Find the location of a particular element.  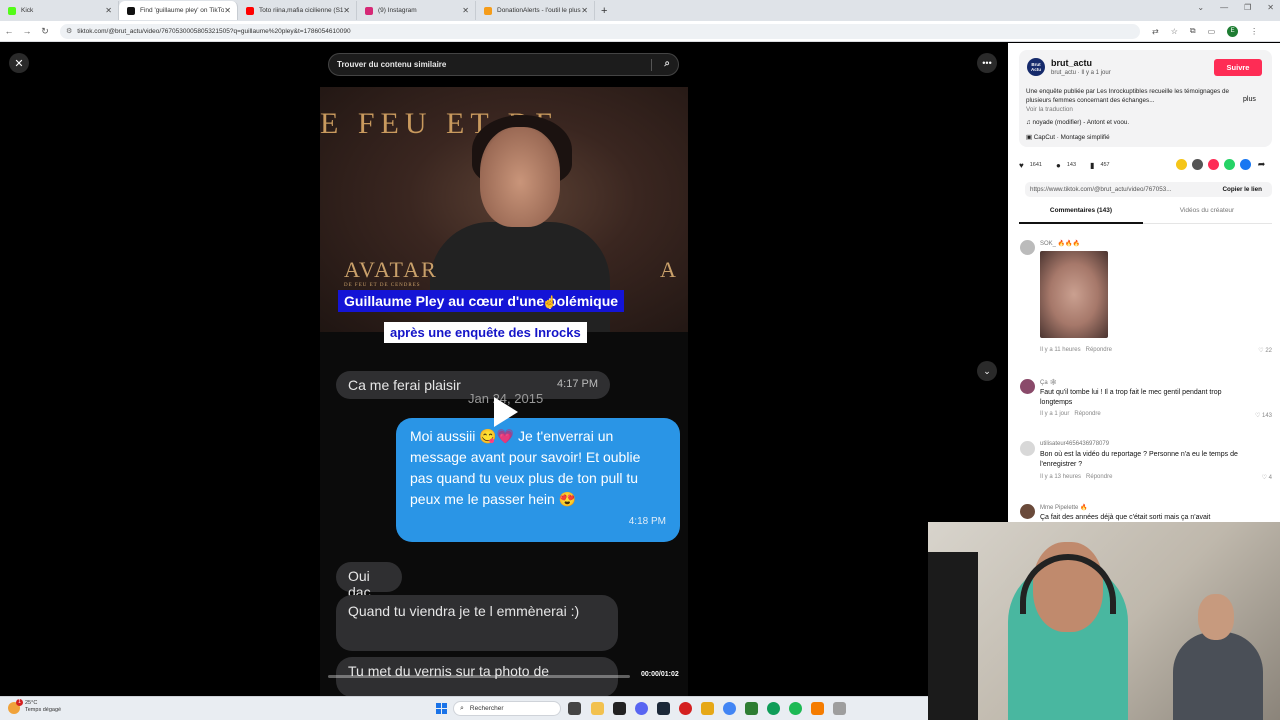

app-yellow-icon is located at coordinates (707, 708).